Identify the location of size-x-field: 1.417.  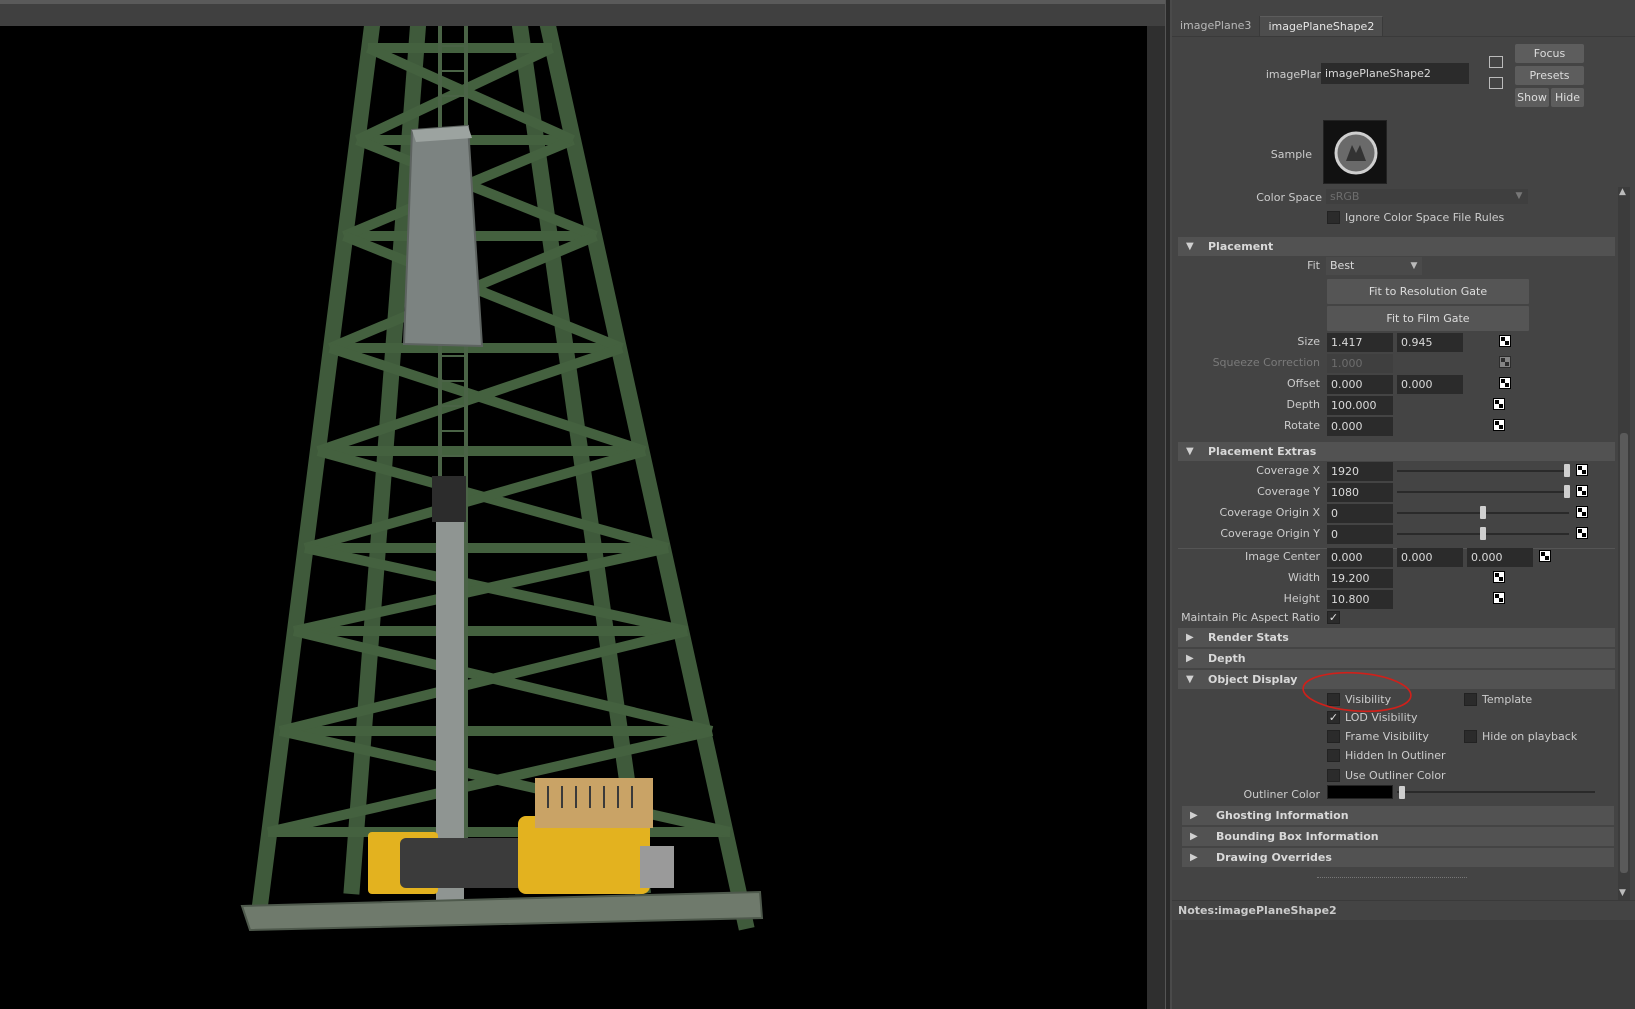
(1360, 342).